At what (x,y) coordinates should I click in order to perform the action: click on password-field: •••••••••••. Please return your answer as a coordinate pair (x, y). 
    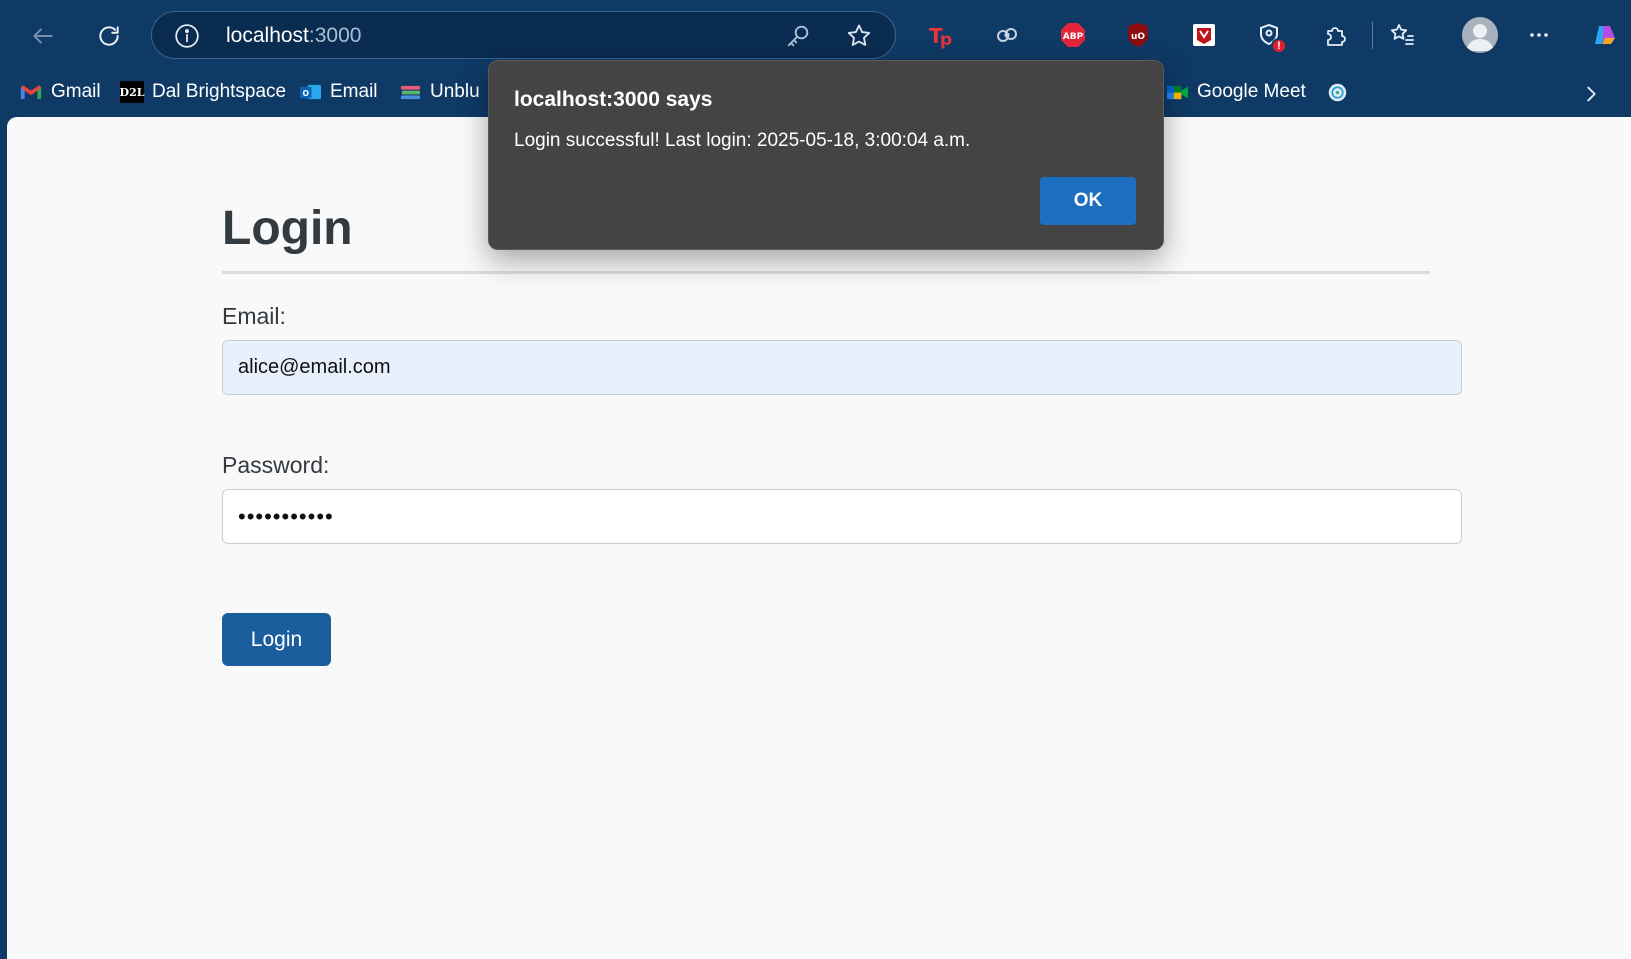
    Looking at the image, I should click on (842, 516).